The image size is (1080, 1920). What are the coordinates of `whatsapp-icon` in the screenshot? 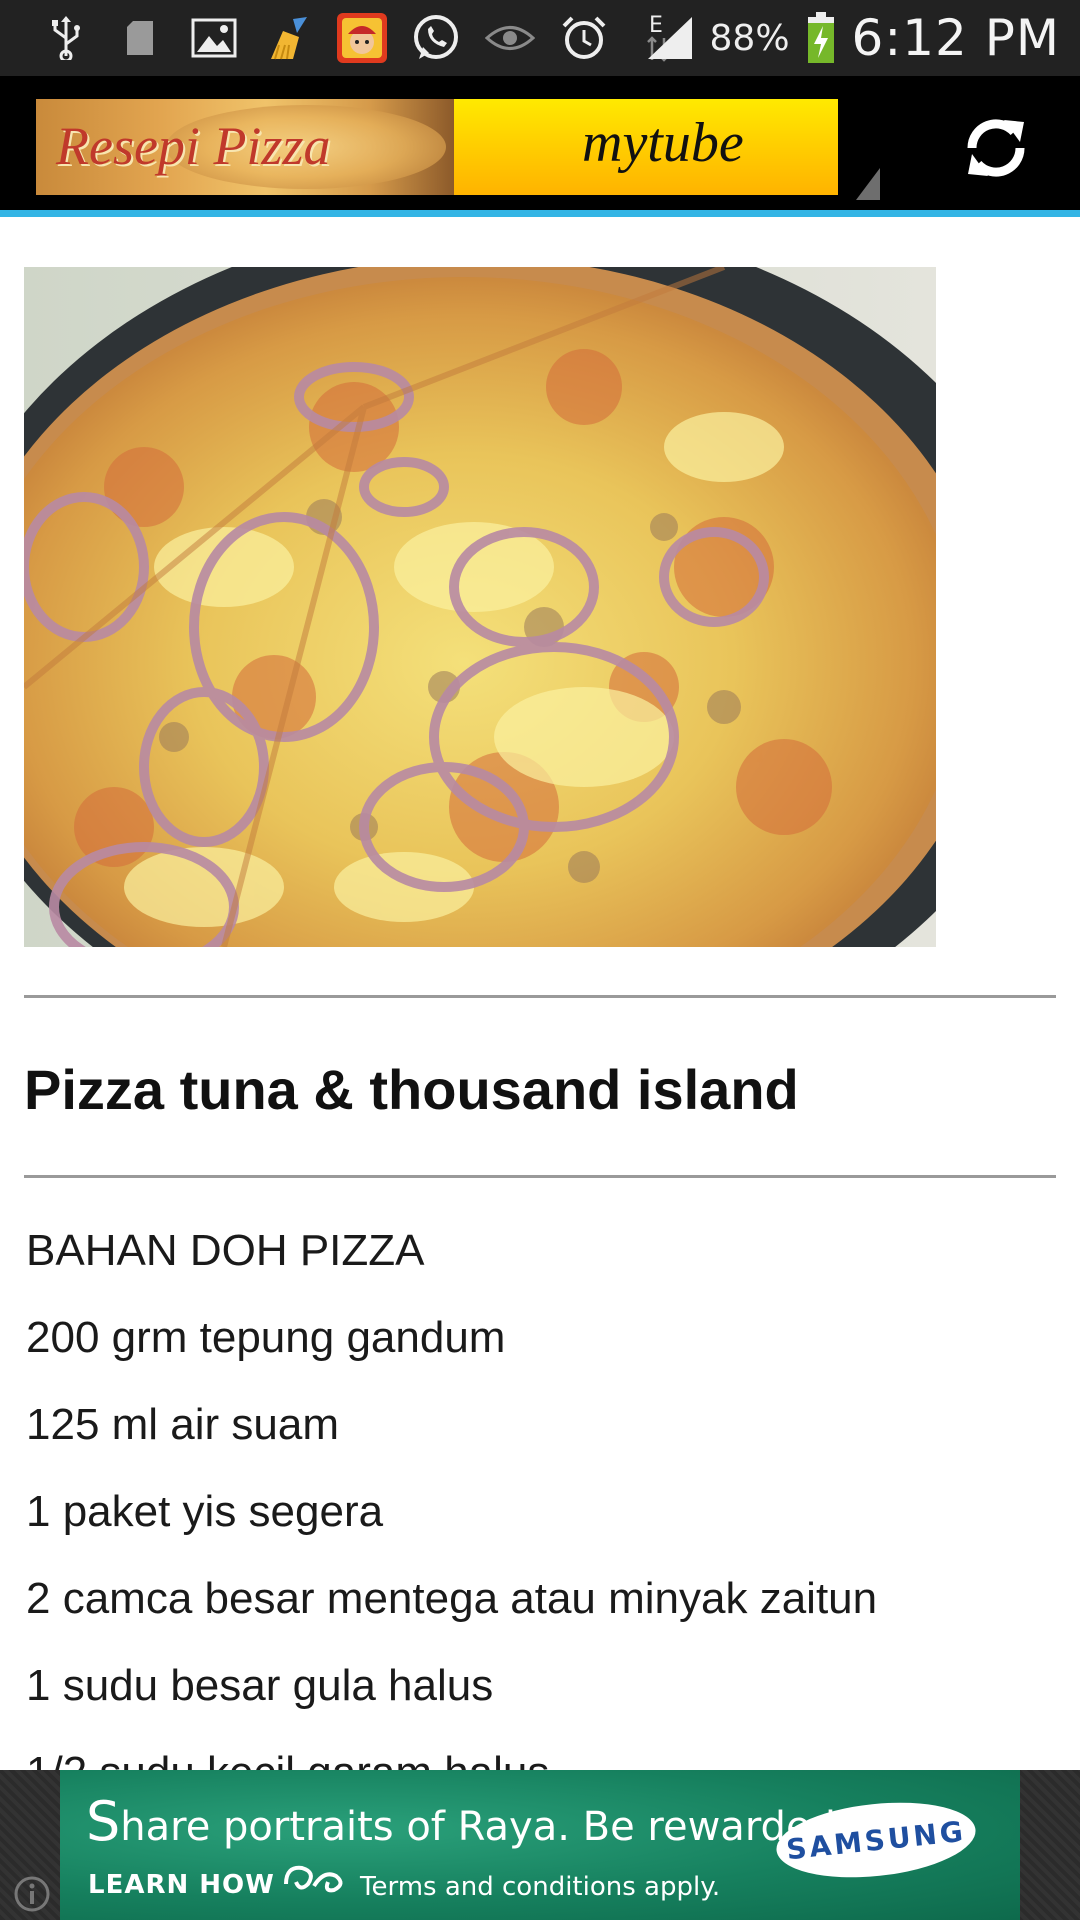 It's located at (436, 38).